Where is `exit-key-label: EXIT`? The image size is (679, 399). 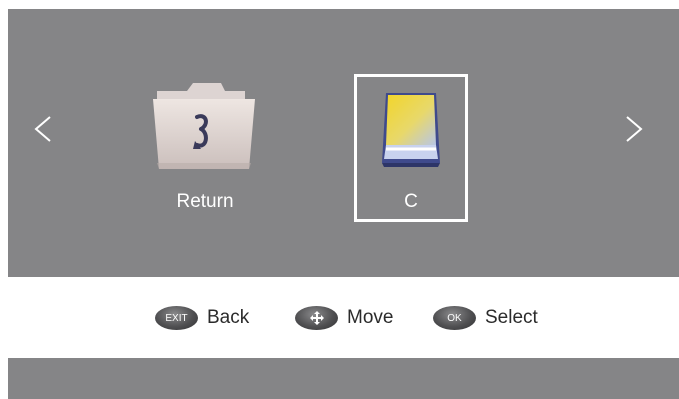 exit-key-label: EXIT is located at coordinates (176, 318).